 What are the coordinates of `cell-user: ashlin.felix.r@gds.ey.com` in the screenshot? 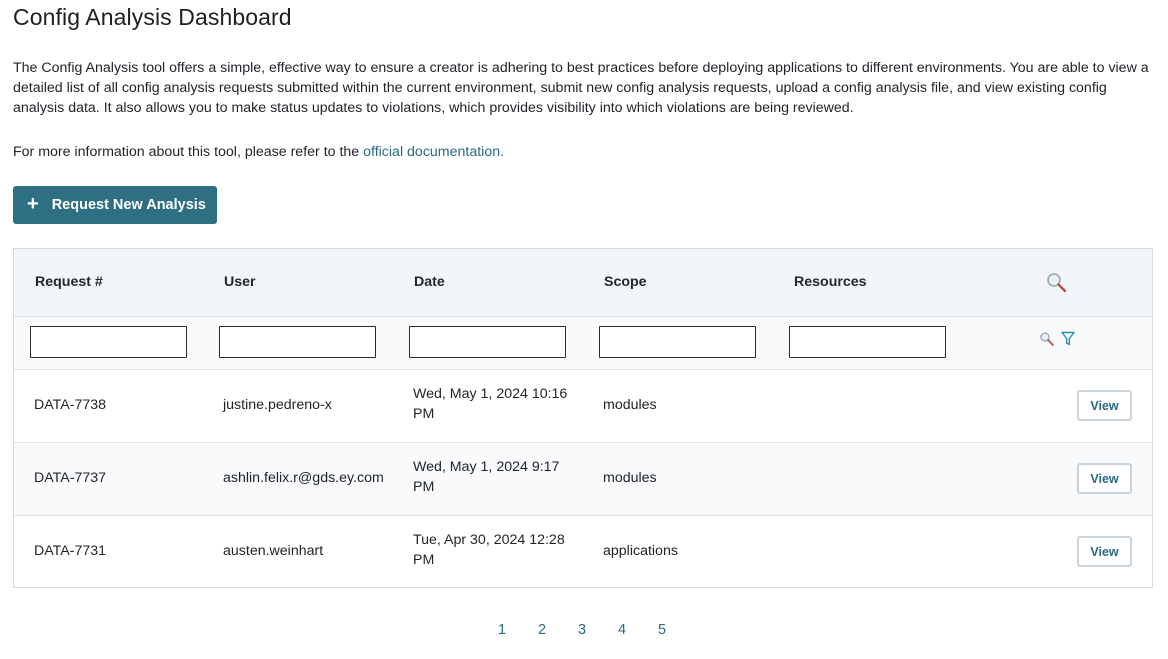 It's located at (303, 478).